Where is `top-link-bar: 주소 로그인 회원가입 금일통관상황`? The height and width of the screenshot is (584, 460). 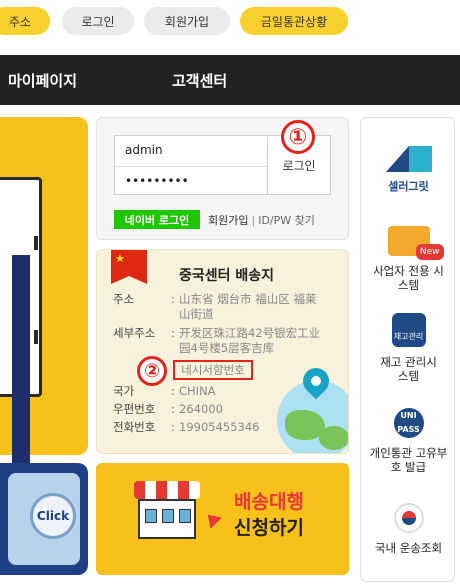
top-link-bar: 주소 로그인 회원가입 금일통관상황 is located at coordinates (230, 26).